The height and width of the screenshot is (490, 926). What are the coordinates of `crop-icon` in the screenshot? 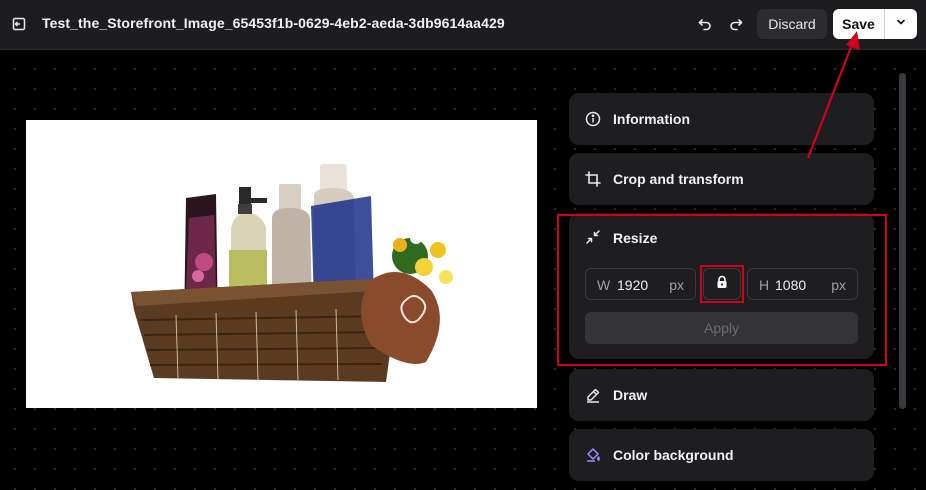 It's located at (593, 179).